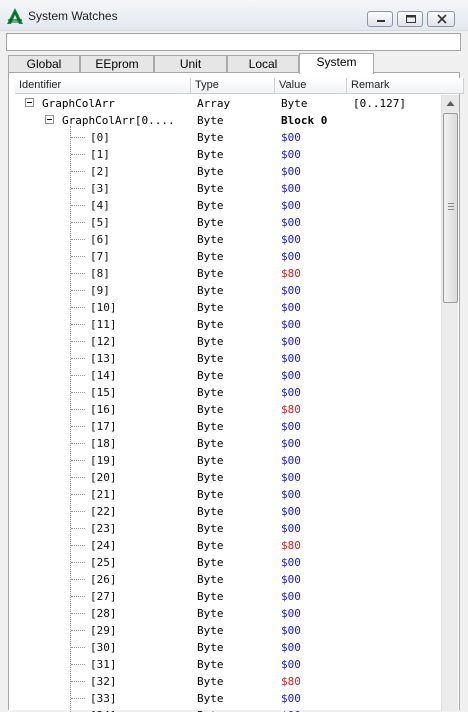 The width and height of the screenshot is (468, 712). Describe the element at coordinates (441, 19) in the screenshot. I see `close-button` at that location.